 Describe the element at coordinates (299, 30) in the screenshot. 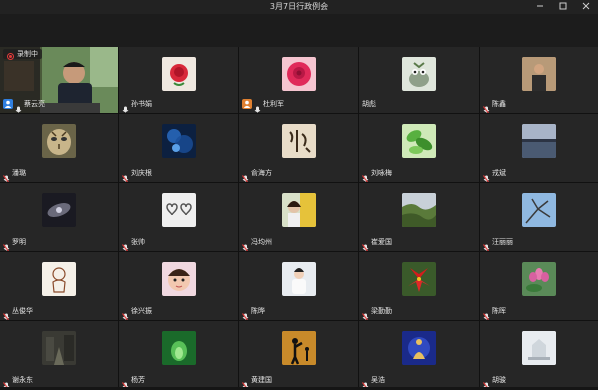

I see `toolbar-area` at that location.